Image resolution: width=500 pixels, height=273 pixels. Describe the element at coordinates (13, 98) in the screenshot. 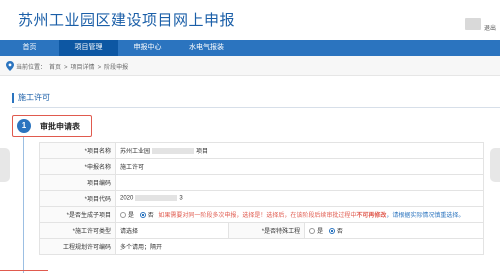

I see `section-accent-bar` at that location.